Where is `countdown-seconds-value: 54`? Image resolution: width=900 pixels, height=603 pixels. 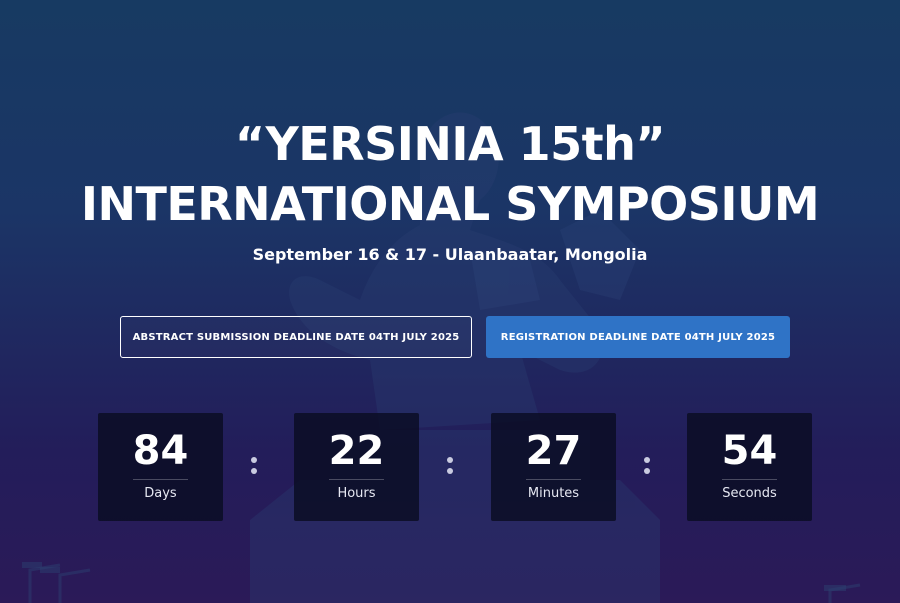 countdown-seconds-value: 54 is located at coordinates (749, 451).